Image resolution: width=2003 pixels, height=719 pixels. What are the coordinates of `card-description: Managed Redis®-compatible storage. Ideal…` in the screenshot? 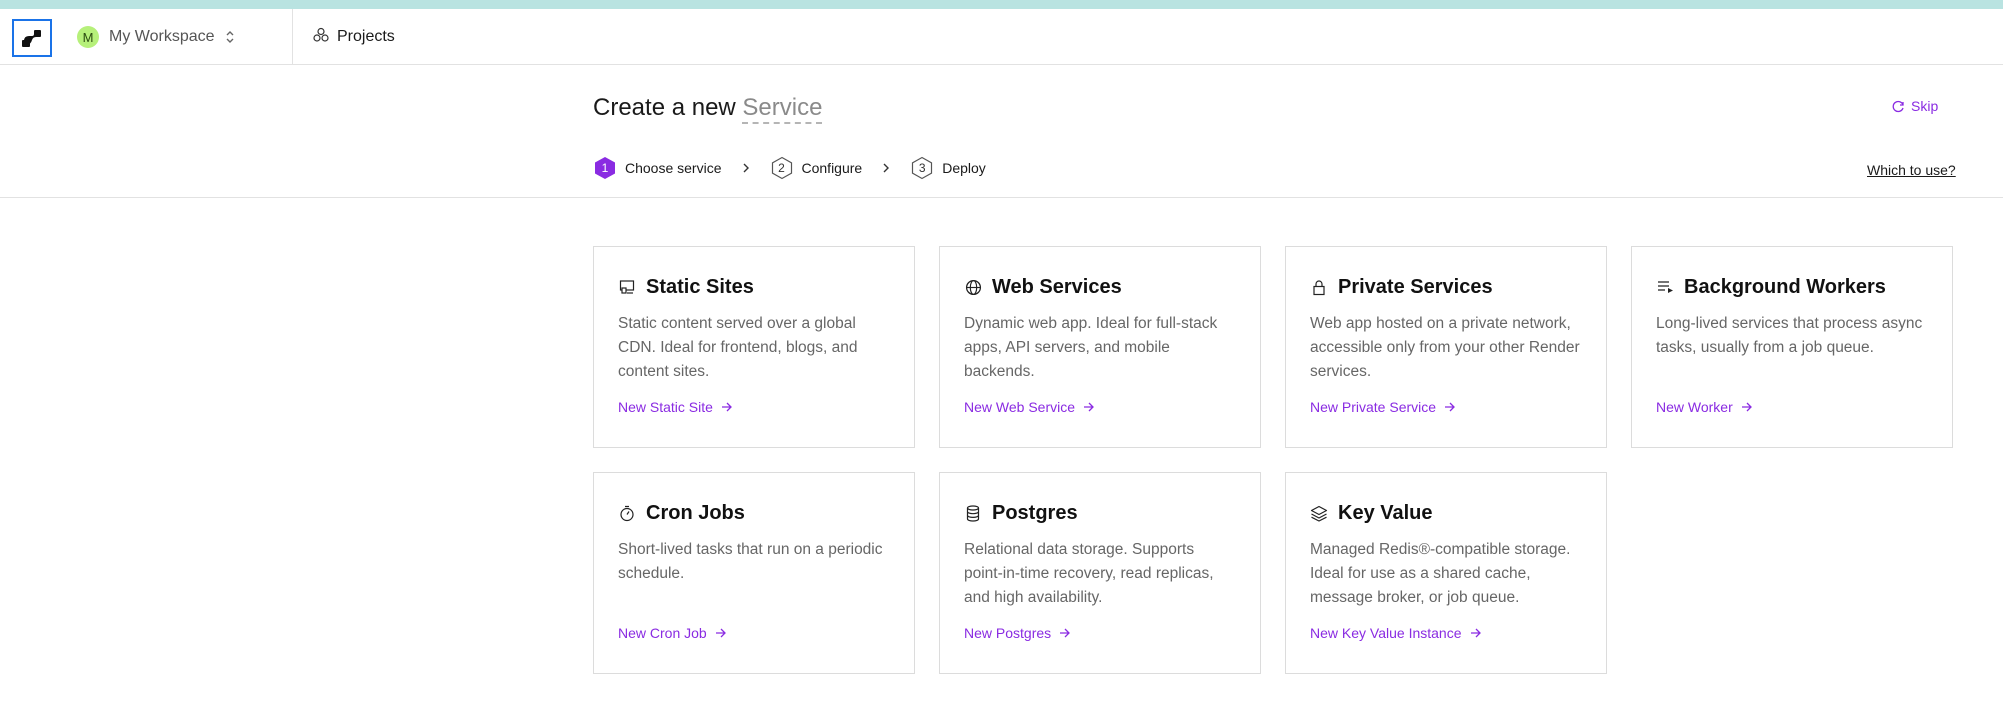 It's located at (1440, 573).